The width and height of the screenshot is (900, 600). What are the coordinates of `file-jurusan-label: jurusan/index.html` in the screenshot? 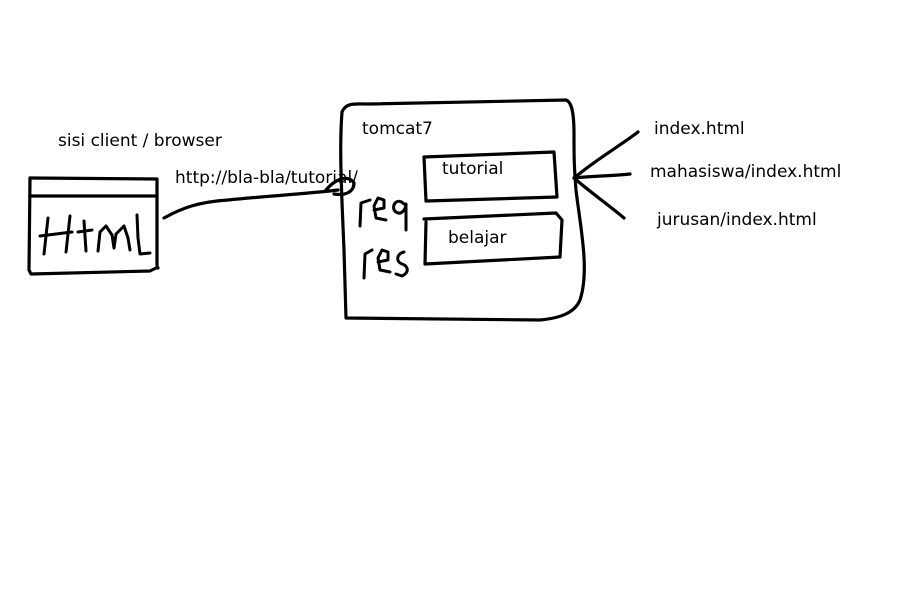 It's located at (737, 220).